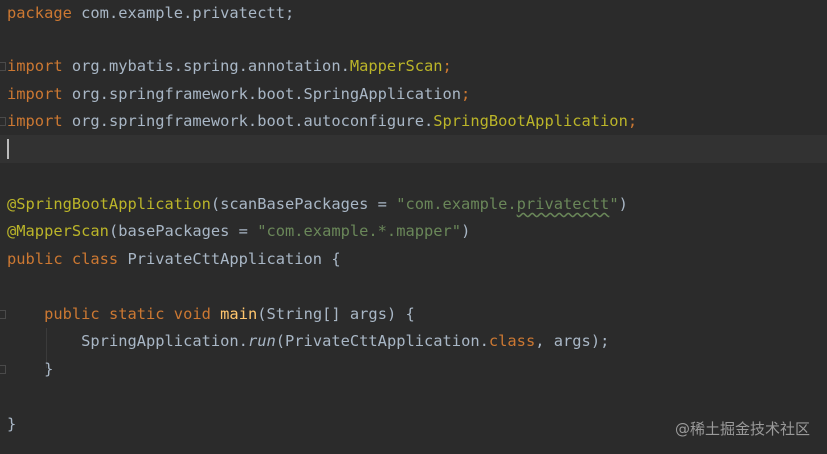 This screenshot has height=454, width=827. I want to click on string-literal: ", so click(614, 204).